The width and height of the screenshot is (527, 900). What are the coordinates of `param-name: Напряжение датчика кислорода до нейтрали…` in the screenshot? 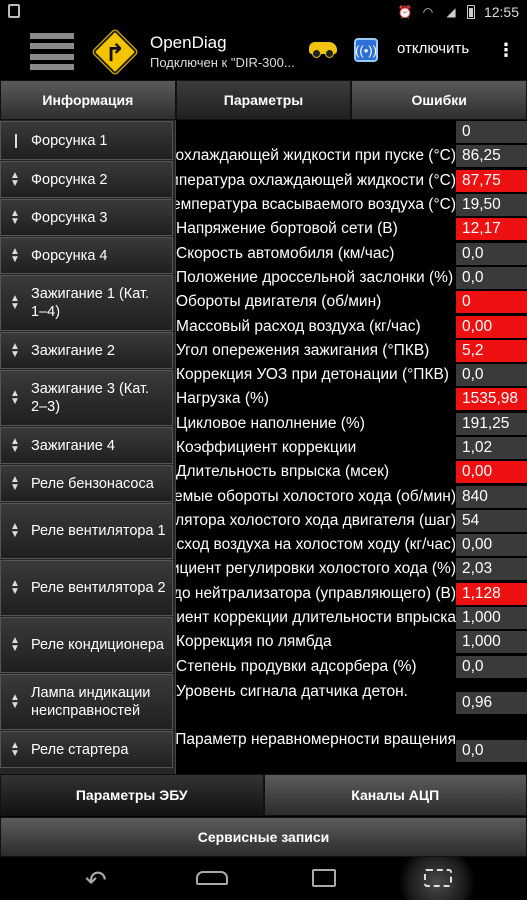 It's located at (316, 593).